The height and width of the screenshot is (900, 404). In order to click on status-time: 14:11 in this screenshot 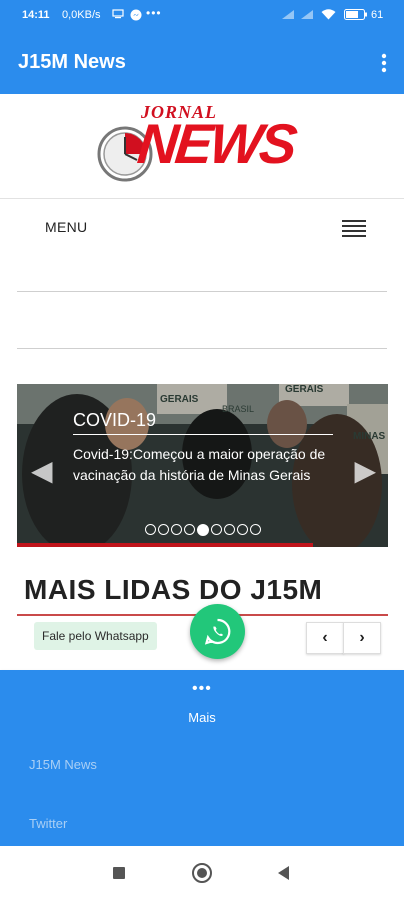, I will do `click(36, 15)`.